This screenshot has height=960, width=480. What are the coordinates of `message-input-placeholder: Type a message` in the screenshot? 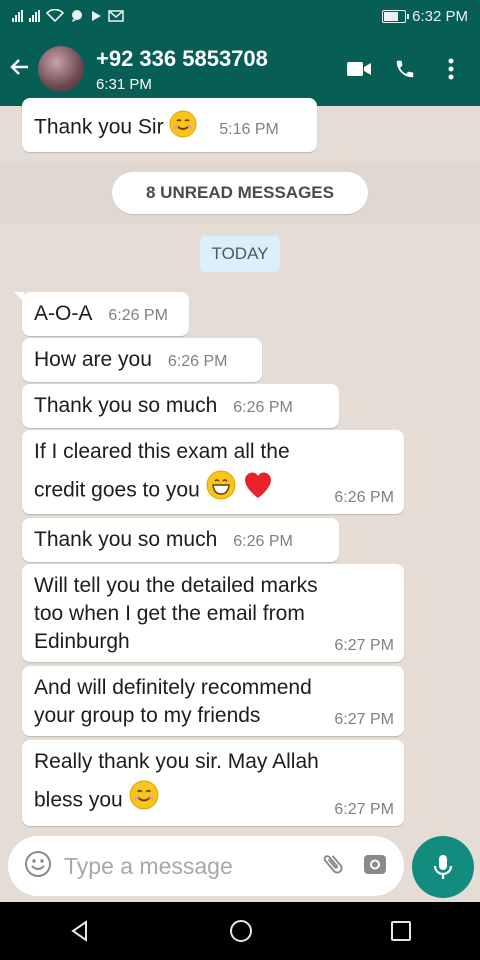 It's located at (192, 866).